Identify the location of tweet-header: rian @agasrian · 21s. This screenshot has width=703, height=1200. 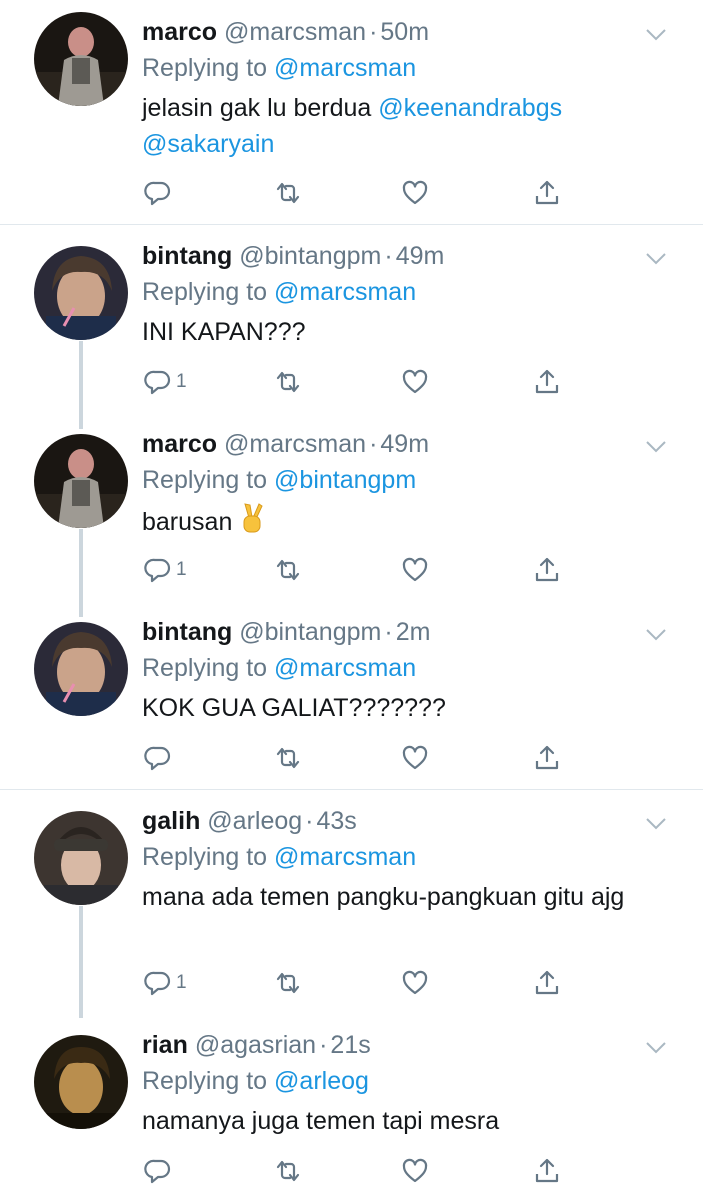
(402, 1045).